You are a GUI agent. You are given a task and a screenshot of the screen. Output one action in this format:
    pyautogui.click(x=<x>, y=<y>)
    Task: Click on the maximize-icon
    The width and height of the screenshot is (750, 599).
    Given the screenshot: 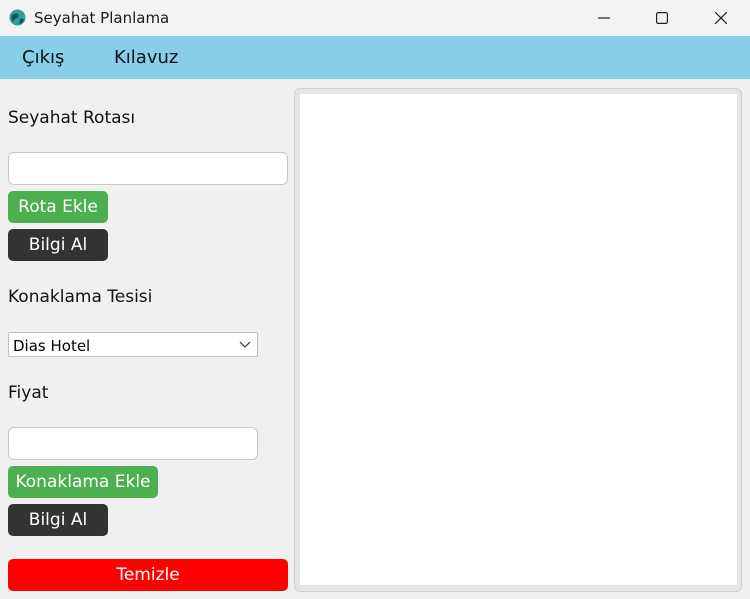 What is the action you would take?
    pyautogui.click(x=662, y=18)
    